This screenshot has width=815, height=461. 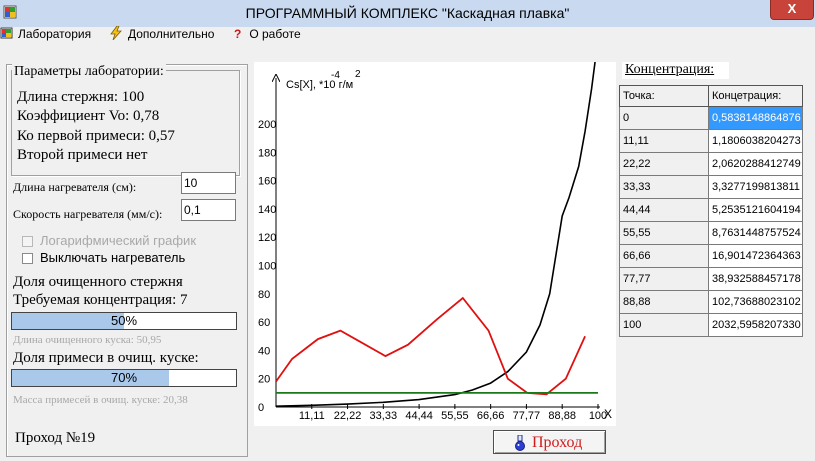 What do you see at coordinates (348, 416) in the screenshot?
I see `x-tick-label: 22,22` at bounding box center [348, 416].